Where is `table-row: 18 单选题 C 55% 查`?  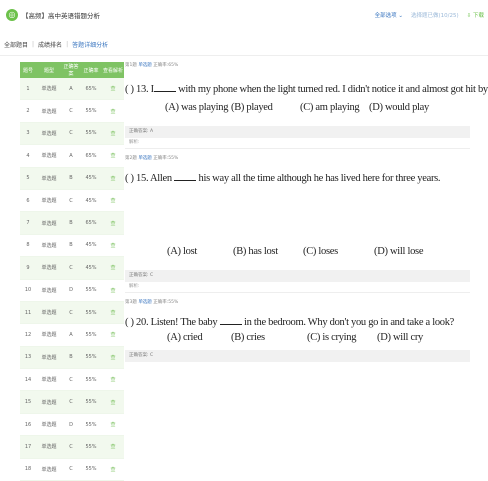 table-row: 18 单选题 C 55% 查 is located at coordinates (72, 470).